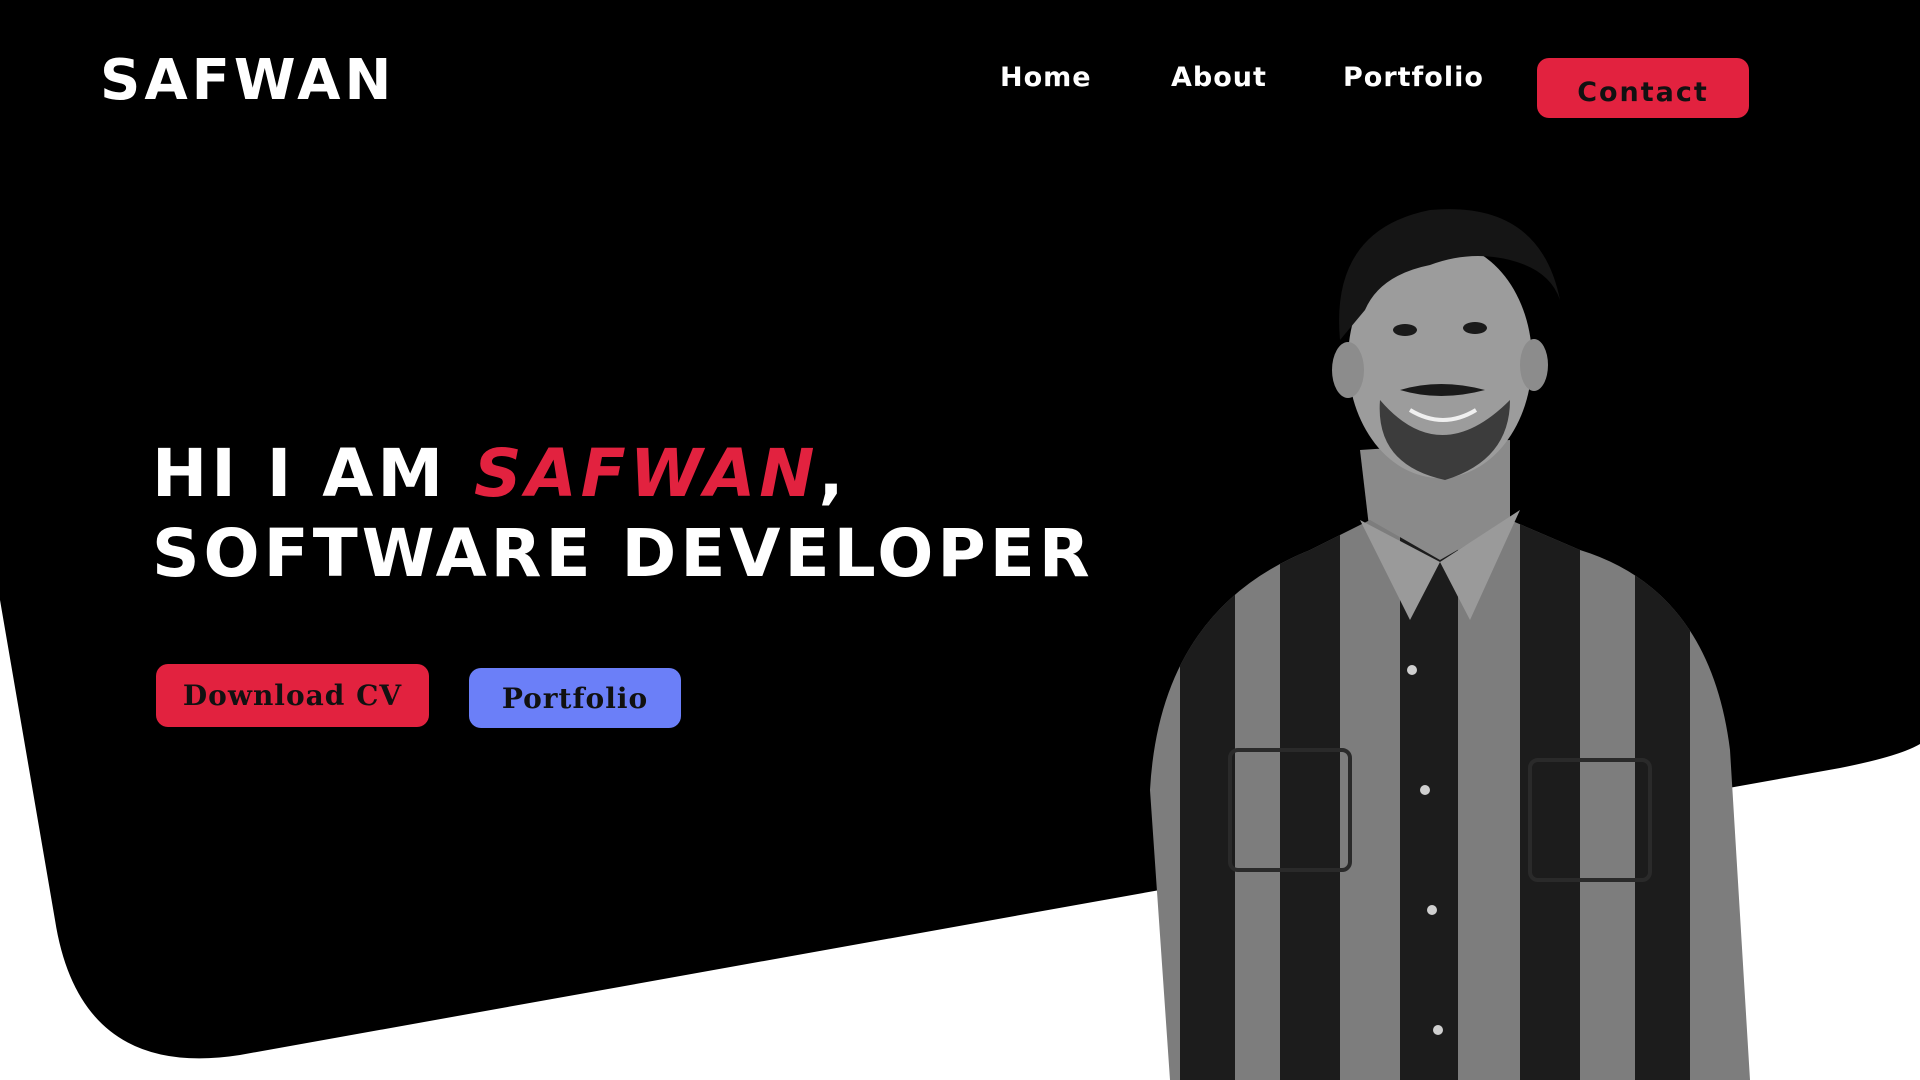 The width and height of the screenshot is (1920, 1080). What do you see at coordinates (833, 473) in the screenshot?
I see `greeting-comma: ,` at bounding box center [833, 473].